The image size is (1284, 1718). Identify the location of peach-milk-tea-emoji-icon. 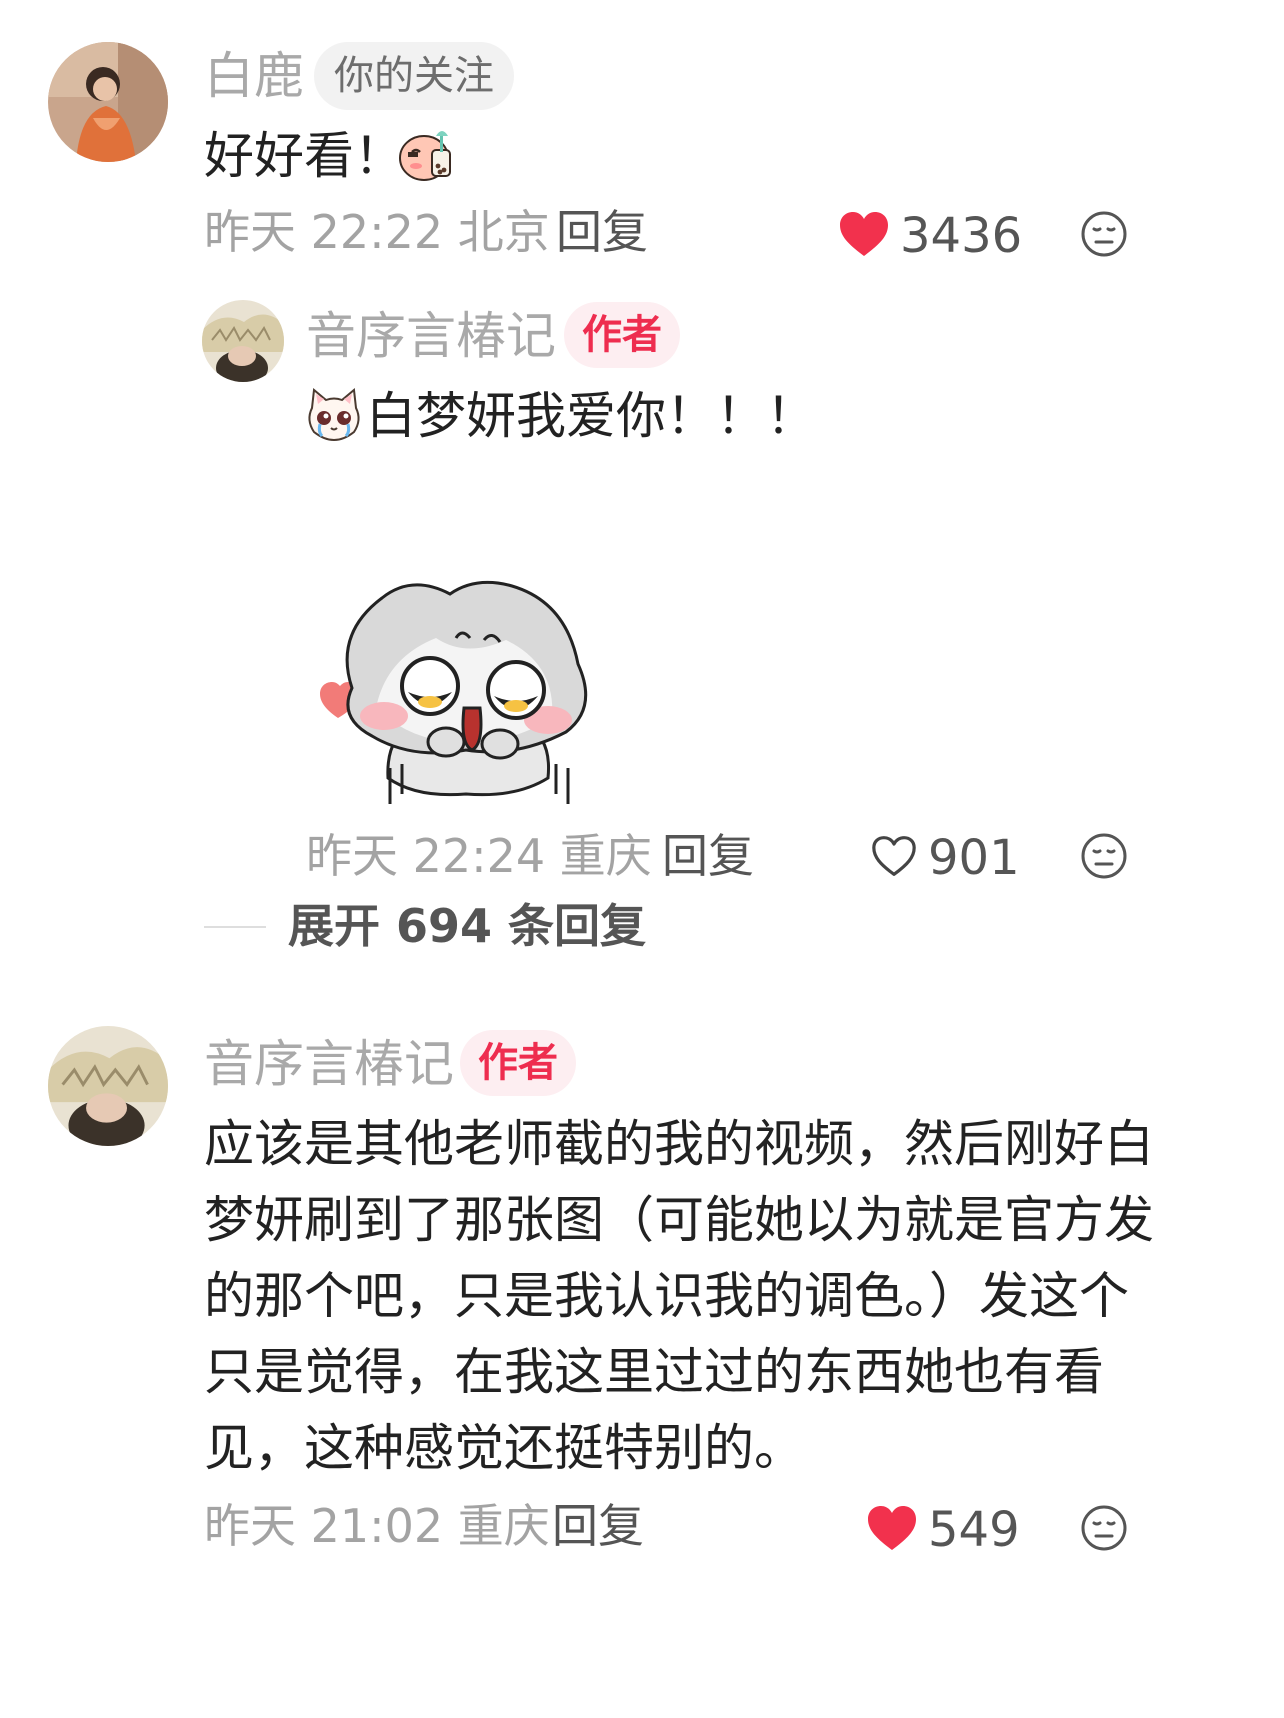
(428, 154).